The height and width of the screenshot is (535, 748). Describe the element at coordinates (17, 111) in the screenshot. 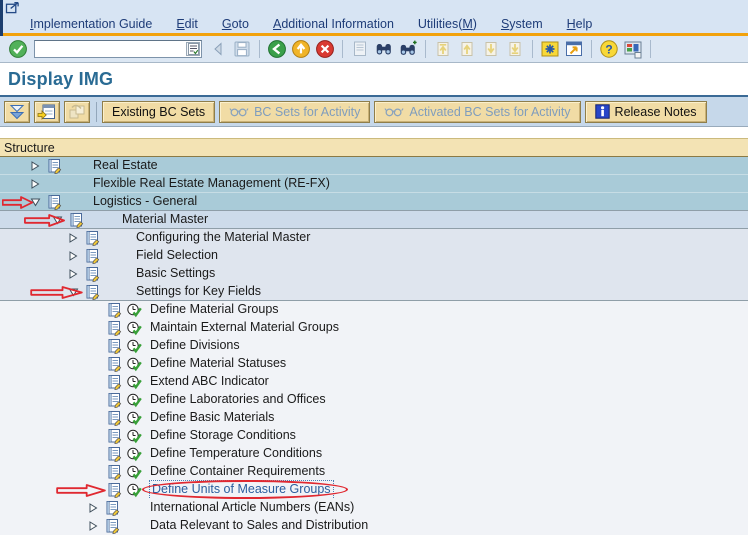

I see `expand-subtree-icon` at that location.